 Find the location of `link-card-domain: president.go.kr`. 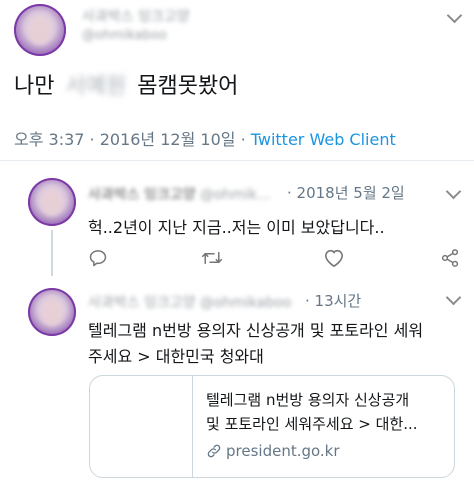

link-card-domain: president.go.kr is located at coordinates (273, 451).